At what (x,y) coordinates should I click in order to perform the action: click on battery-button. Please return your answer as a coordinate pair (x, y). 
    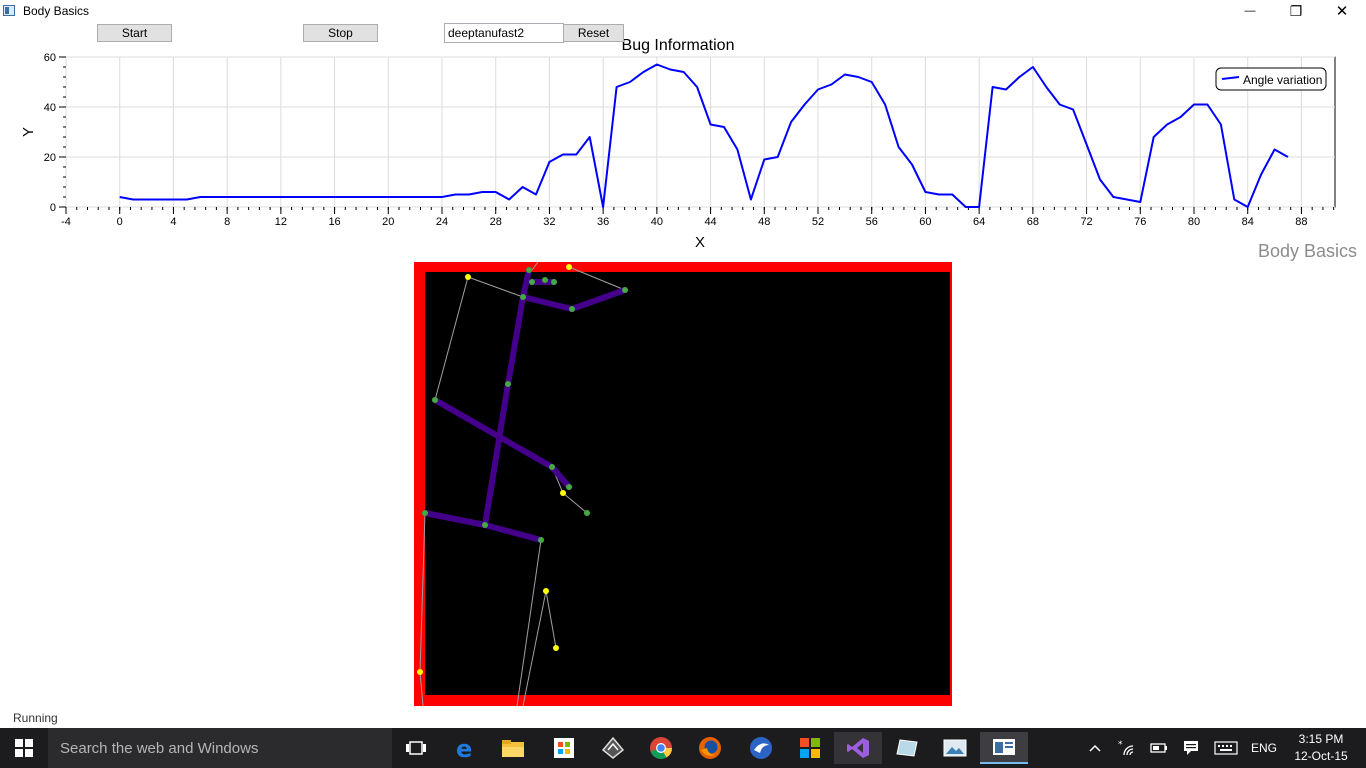
    Looking at the image, I should click on (1159, 748).